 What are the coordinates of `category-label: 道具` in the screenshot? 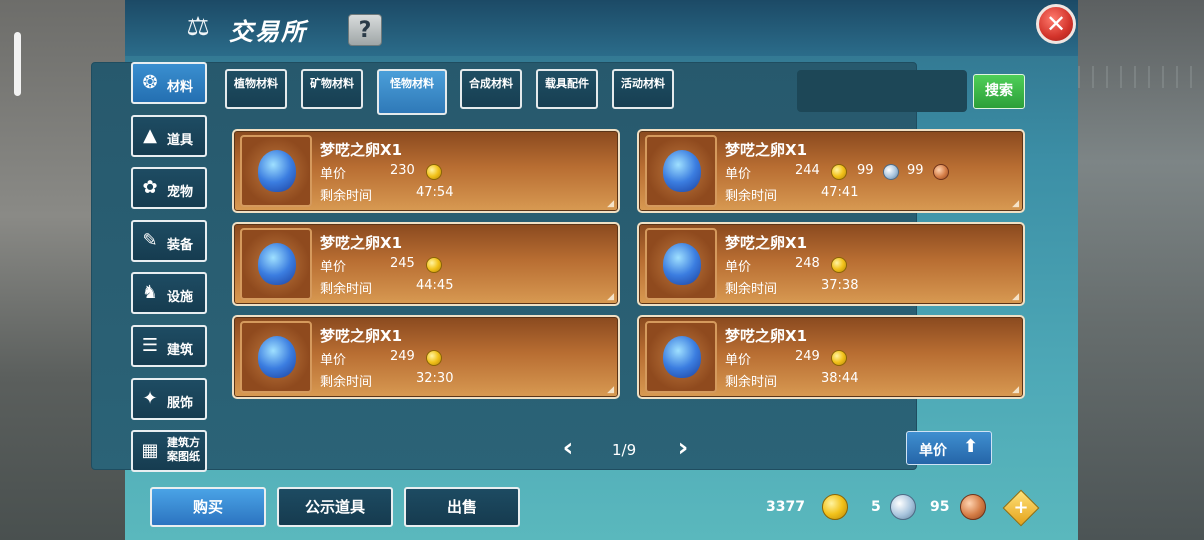 It's located at (180, 140).